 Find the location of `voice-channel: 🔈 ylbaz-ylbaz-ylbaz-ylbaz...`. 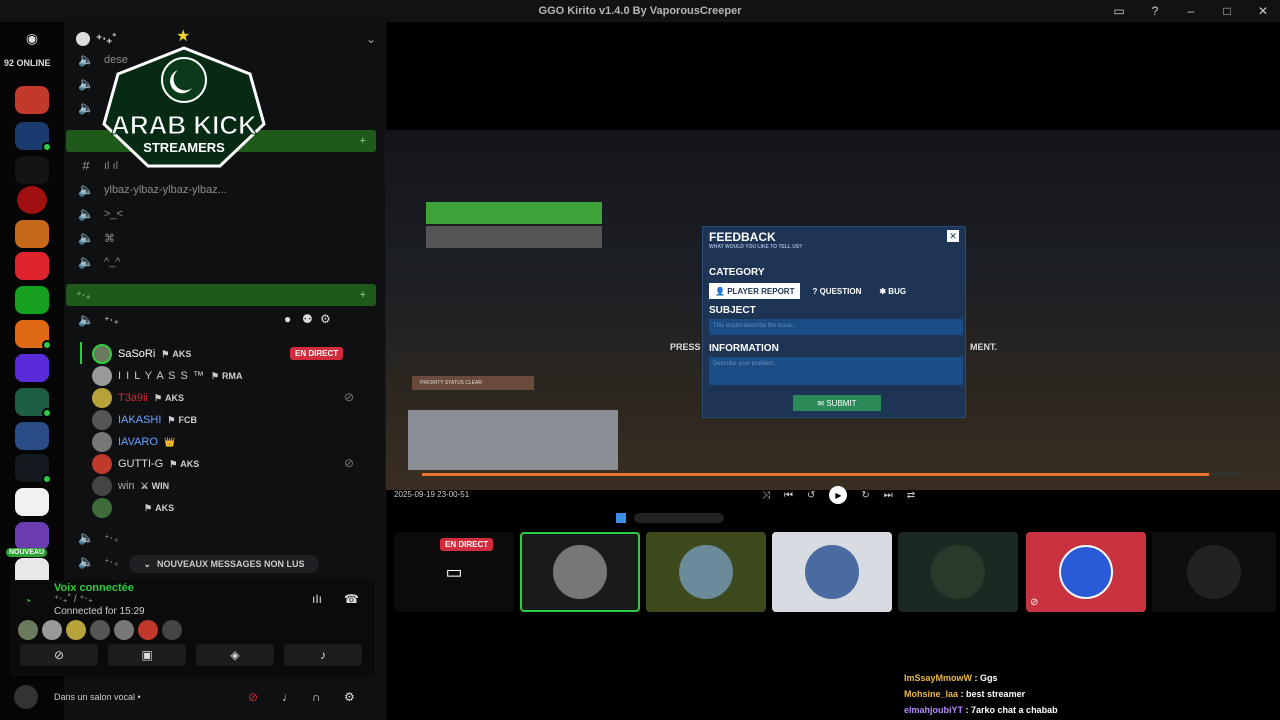

voice-channel: 🔈 ylbaz-ylbaz-ylbaz-ylbaz... is located at coordinates (152, 190).